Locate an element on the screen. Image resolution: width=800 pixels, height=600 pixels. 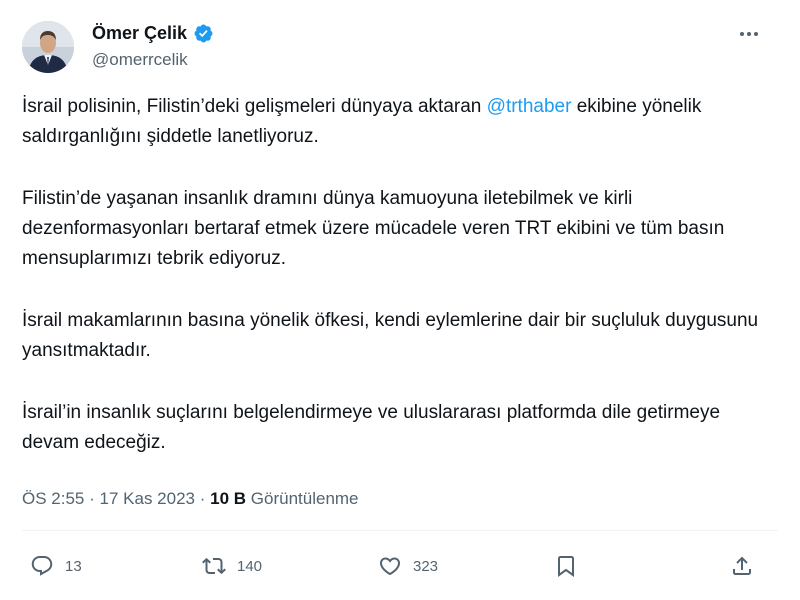
profile-photo is located at coordinates (48, 47).